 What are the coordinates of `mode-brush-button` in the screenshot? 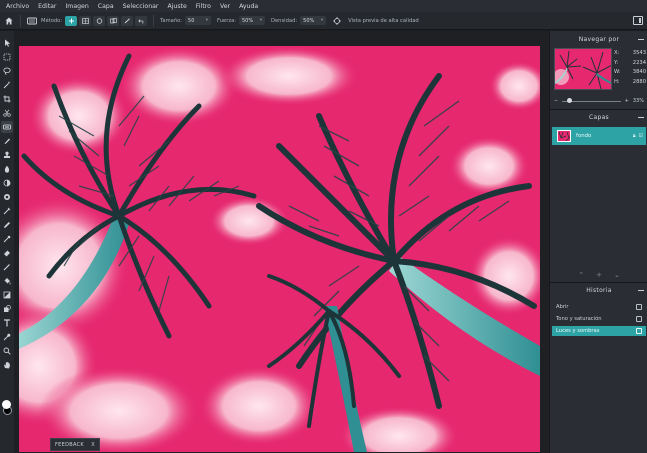 It's located at (127, 20).